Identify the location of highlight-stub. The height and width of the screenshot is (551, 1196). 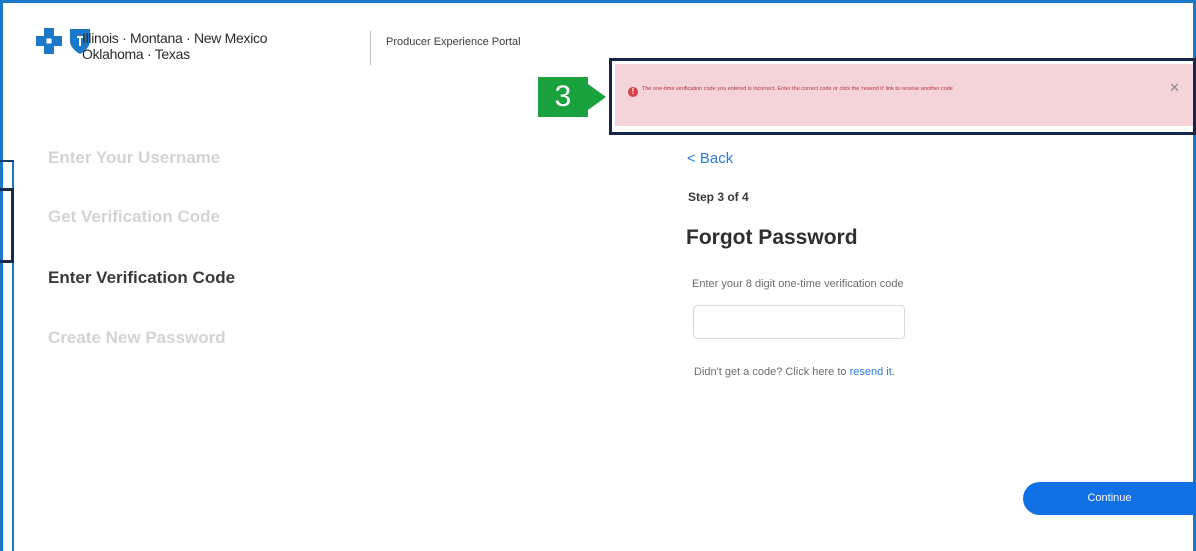
(7, 225).